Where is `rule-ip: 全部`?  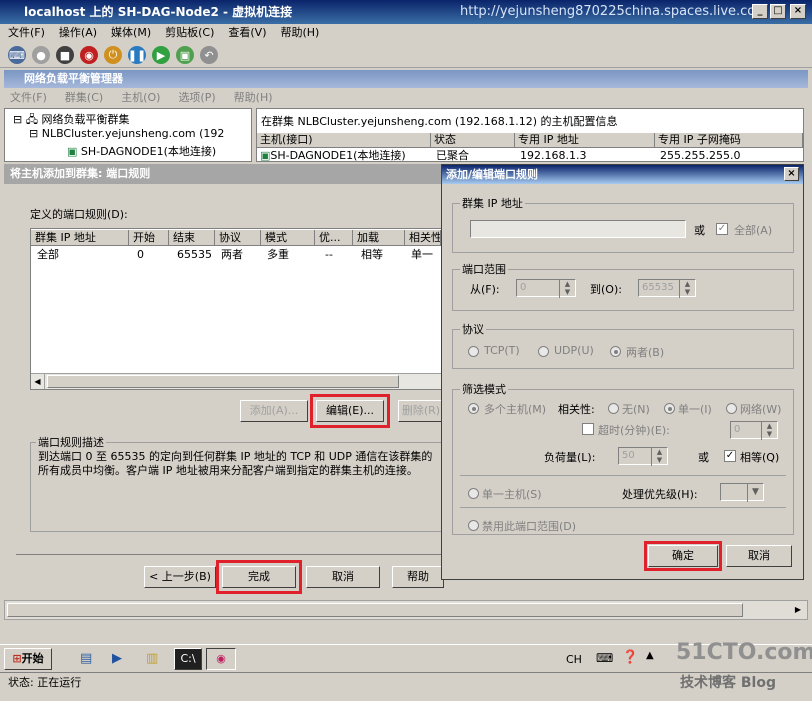
rule-ip: 全部 is located at coordinates (46, 255).